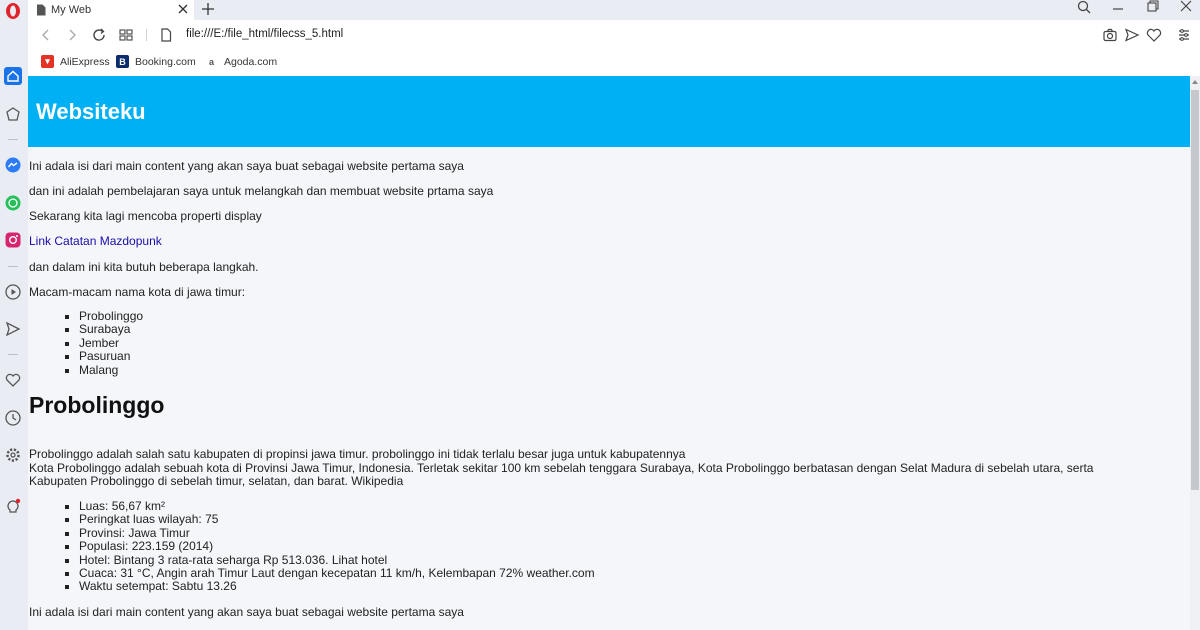  I want to click on speed-dial-icon, so click(13, 114).